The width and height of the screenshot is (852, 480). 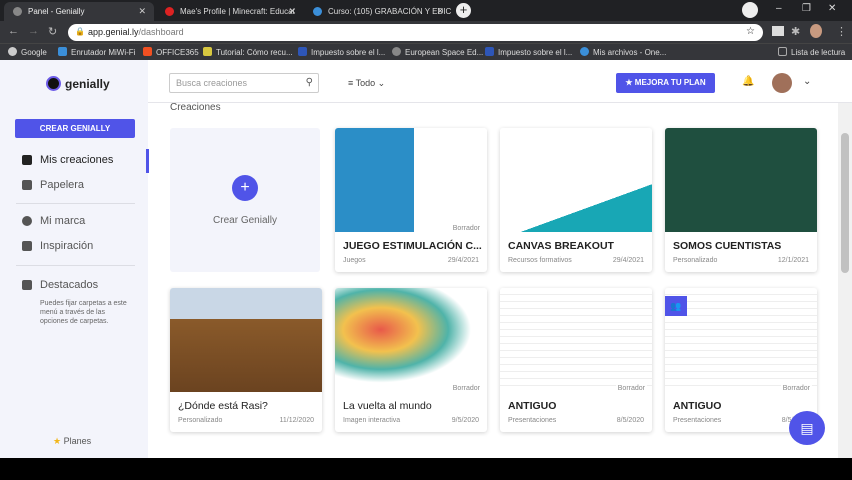 I want to click on record-icon, so click(x=750, y=10).